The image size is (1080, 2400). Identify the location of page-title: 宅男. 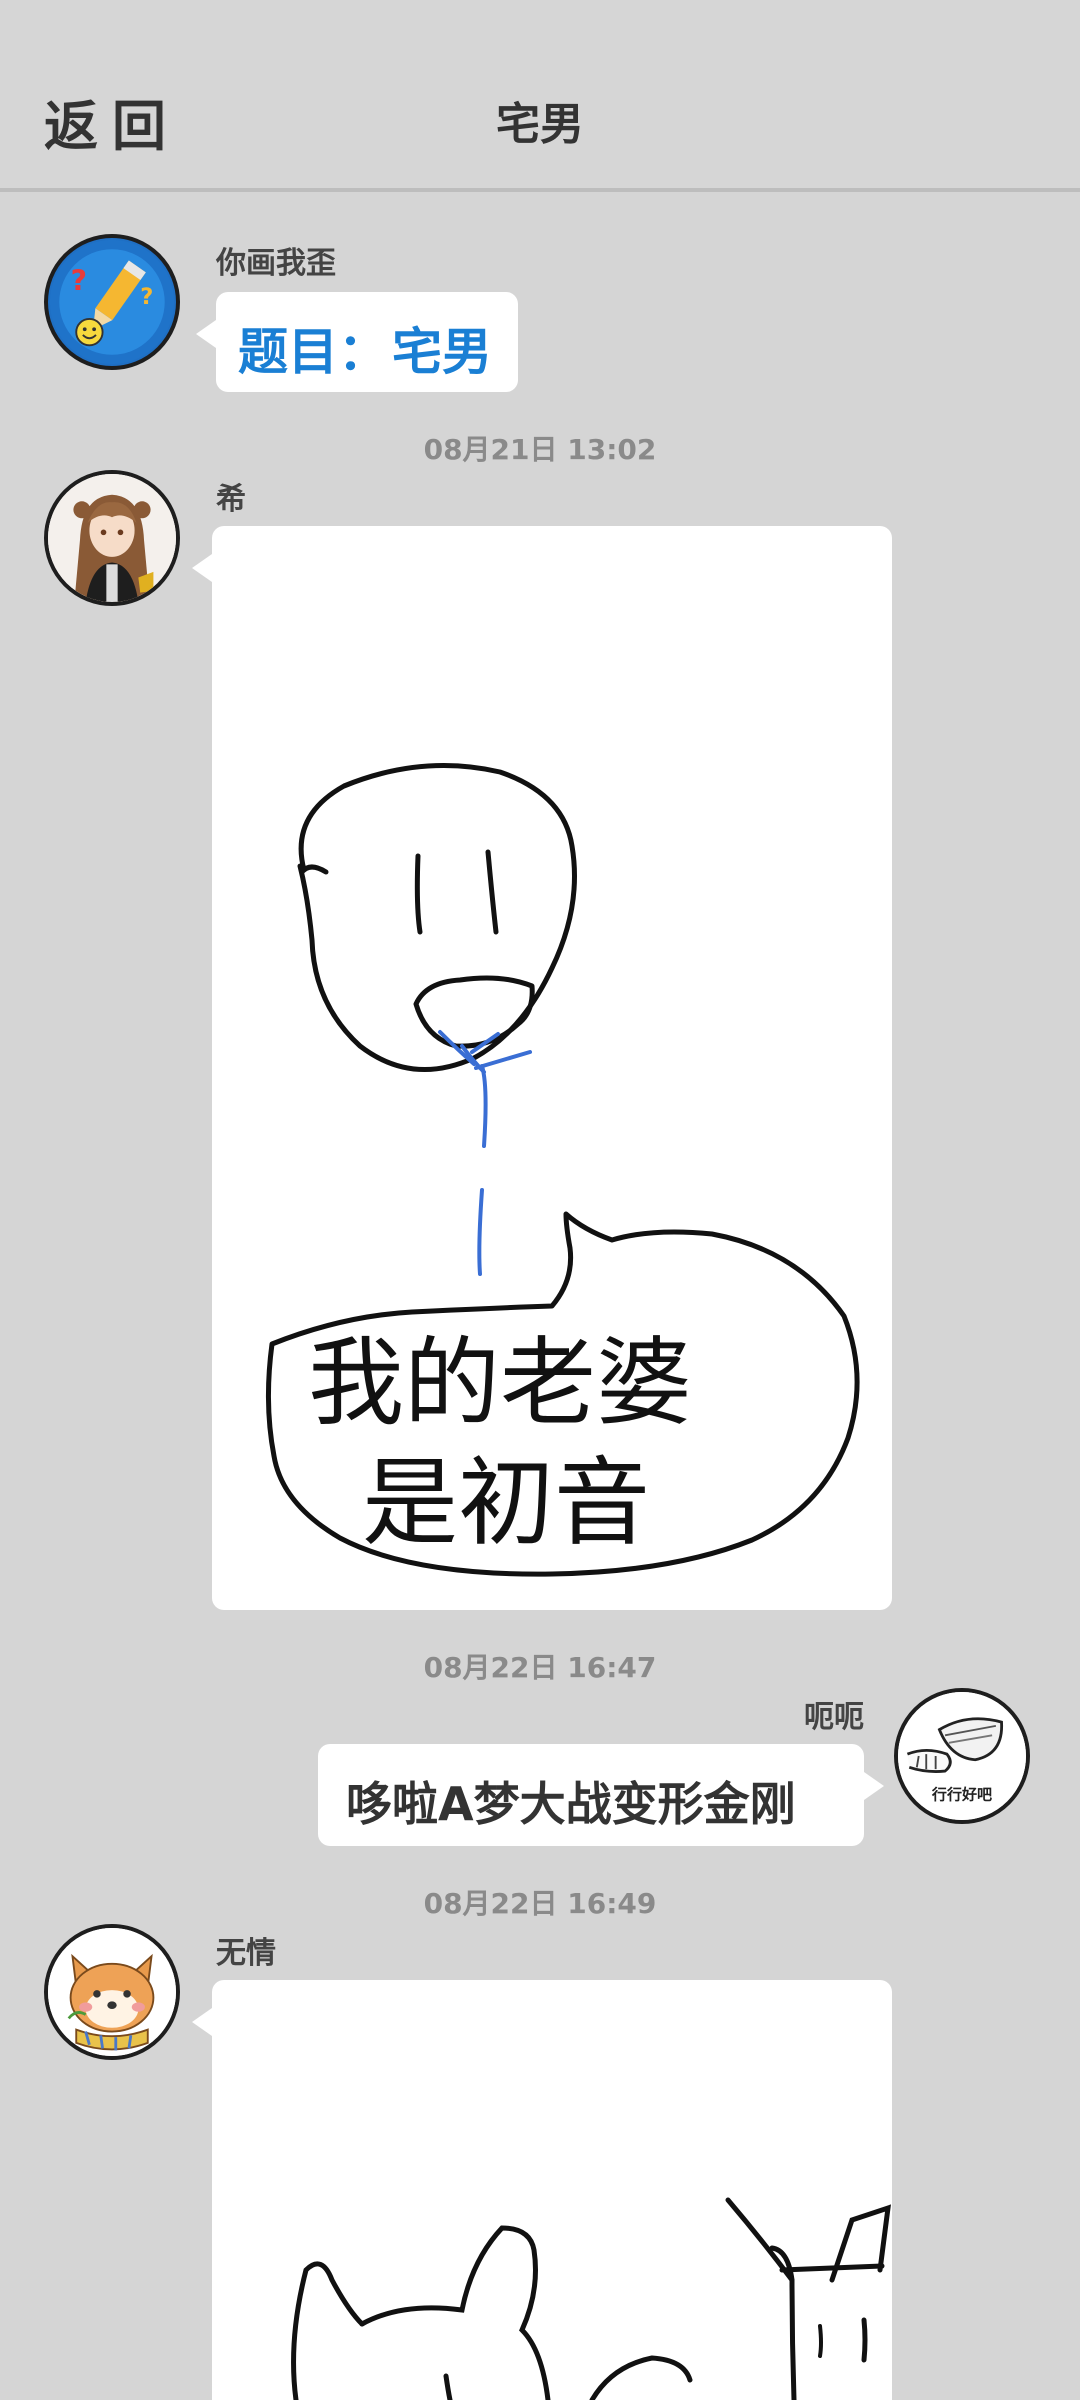
(540, 124).